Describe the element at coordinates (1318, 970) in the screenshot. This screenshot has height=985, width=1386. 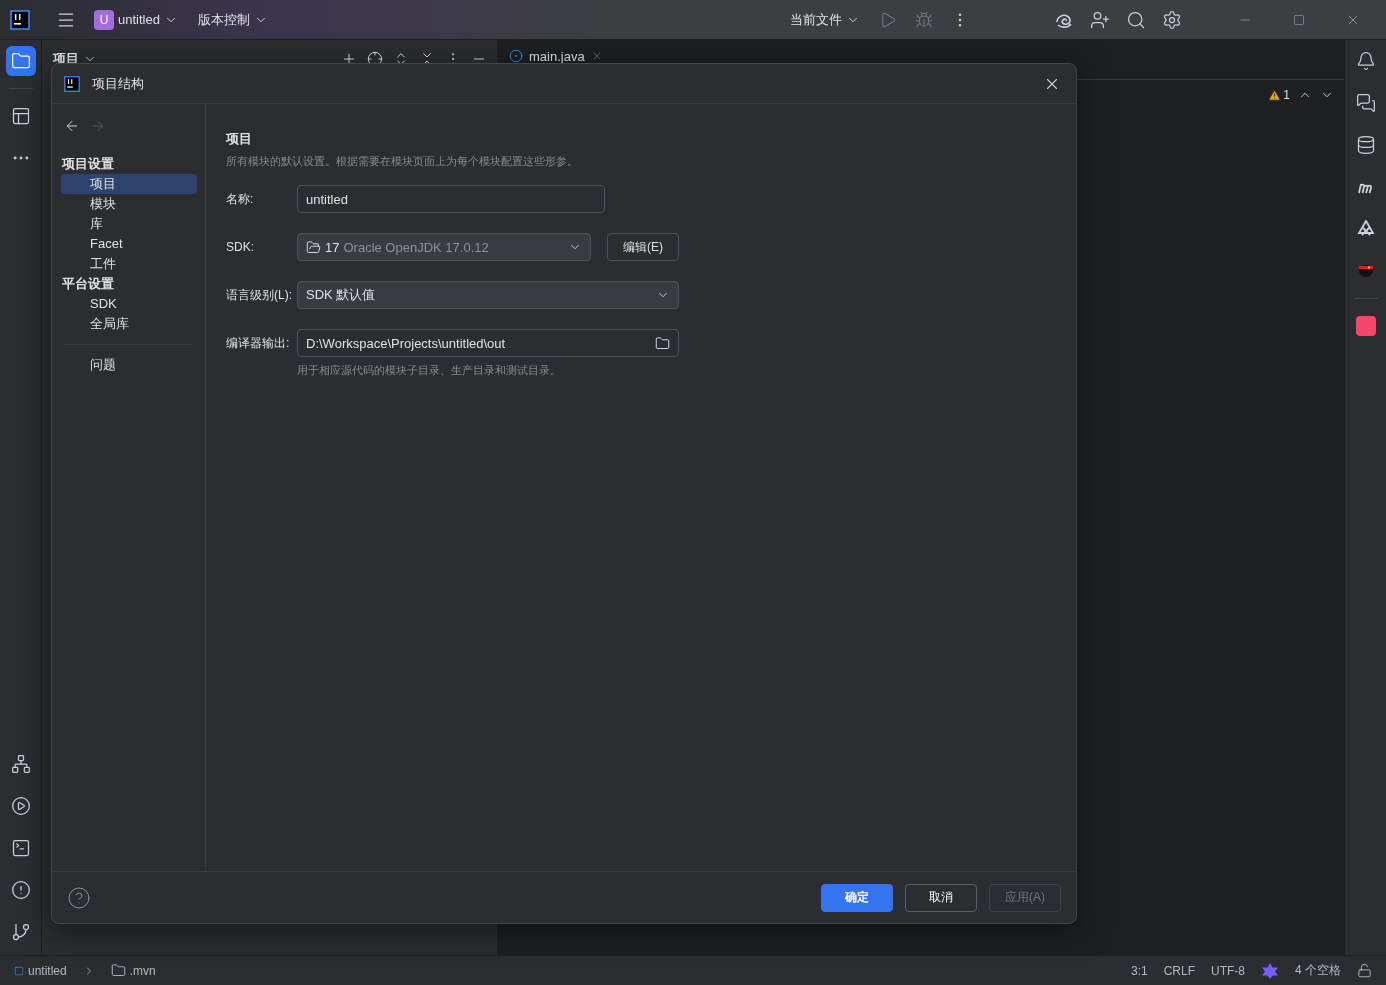
I see `indent-setting: 4 个空格` at that location.